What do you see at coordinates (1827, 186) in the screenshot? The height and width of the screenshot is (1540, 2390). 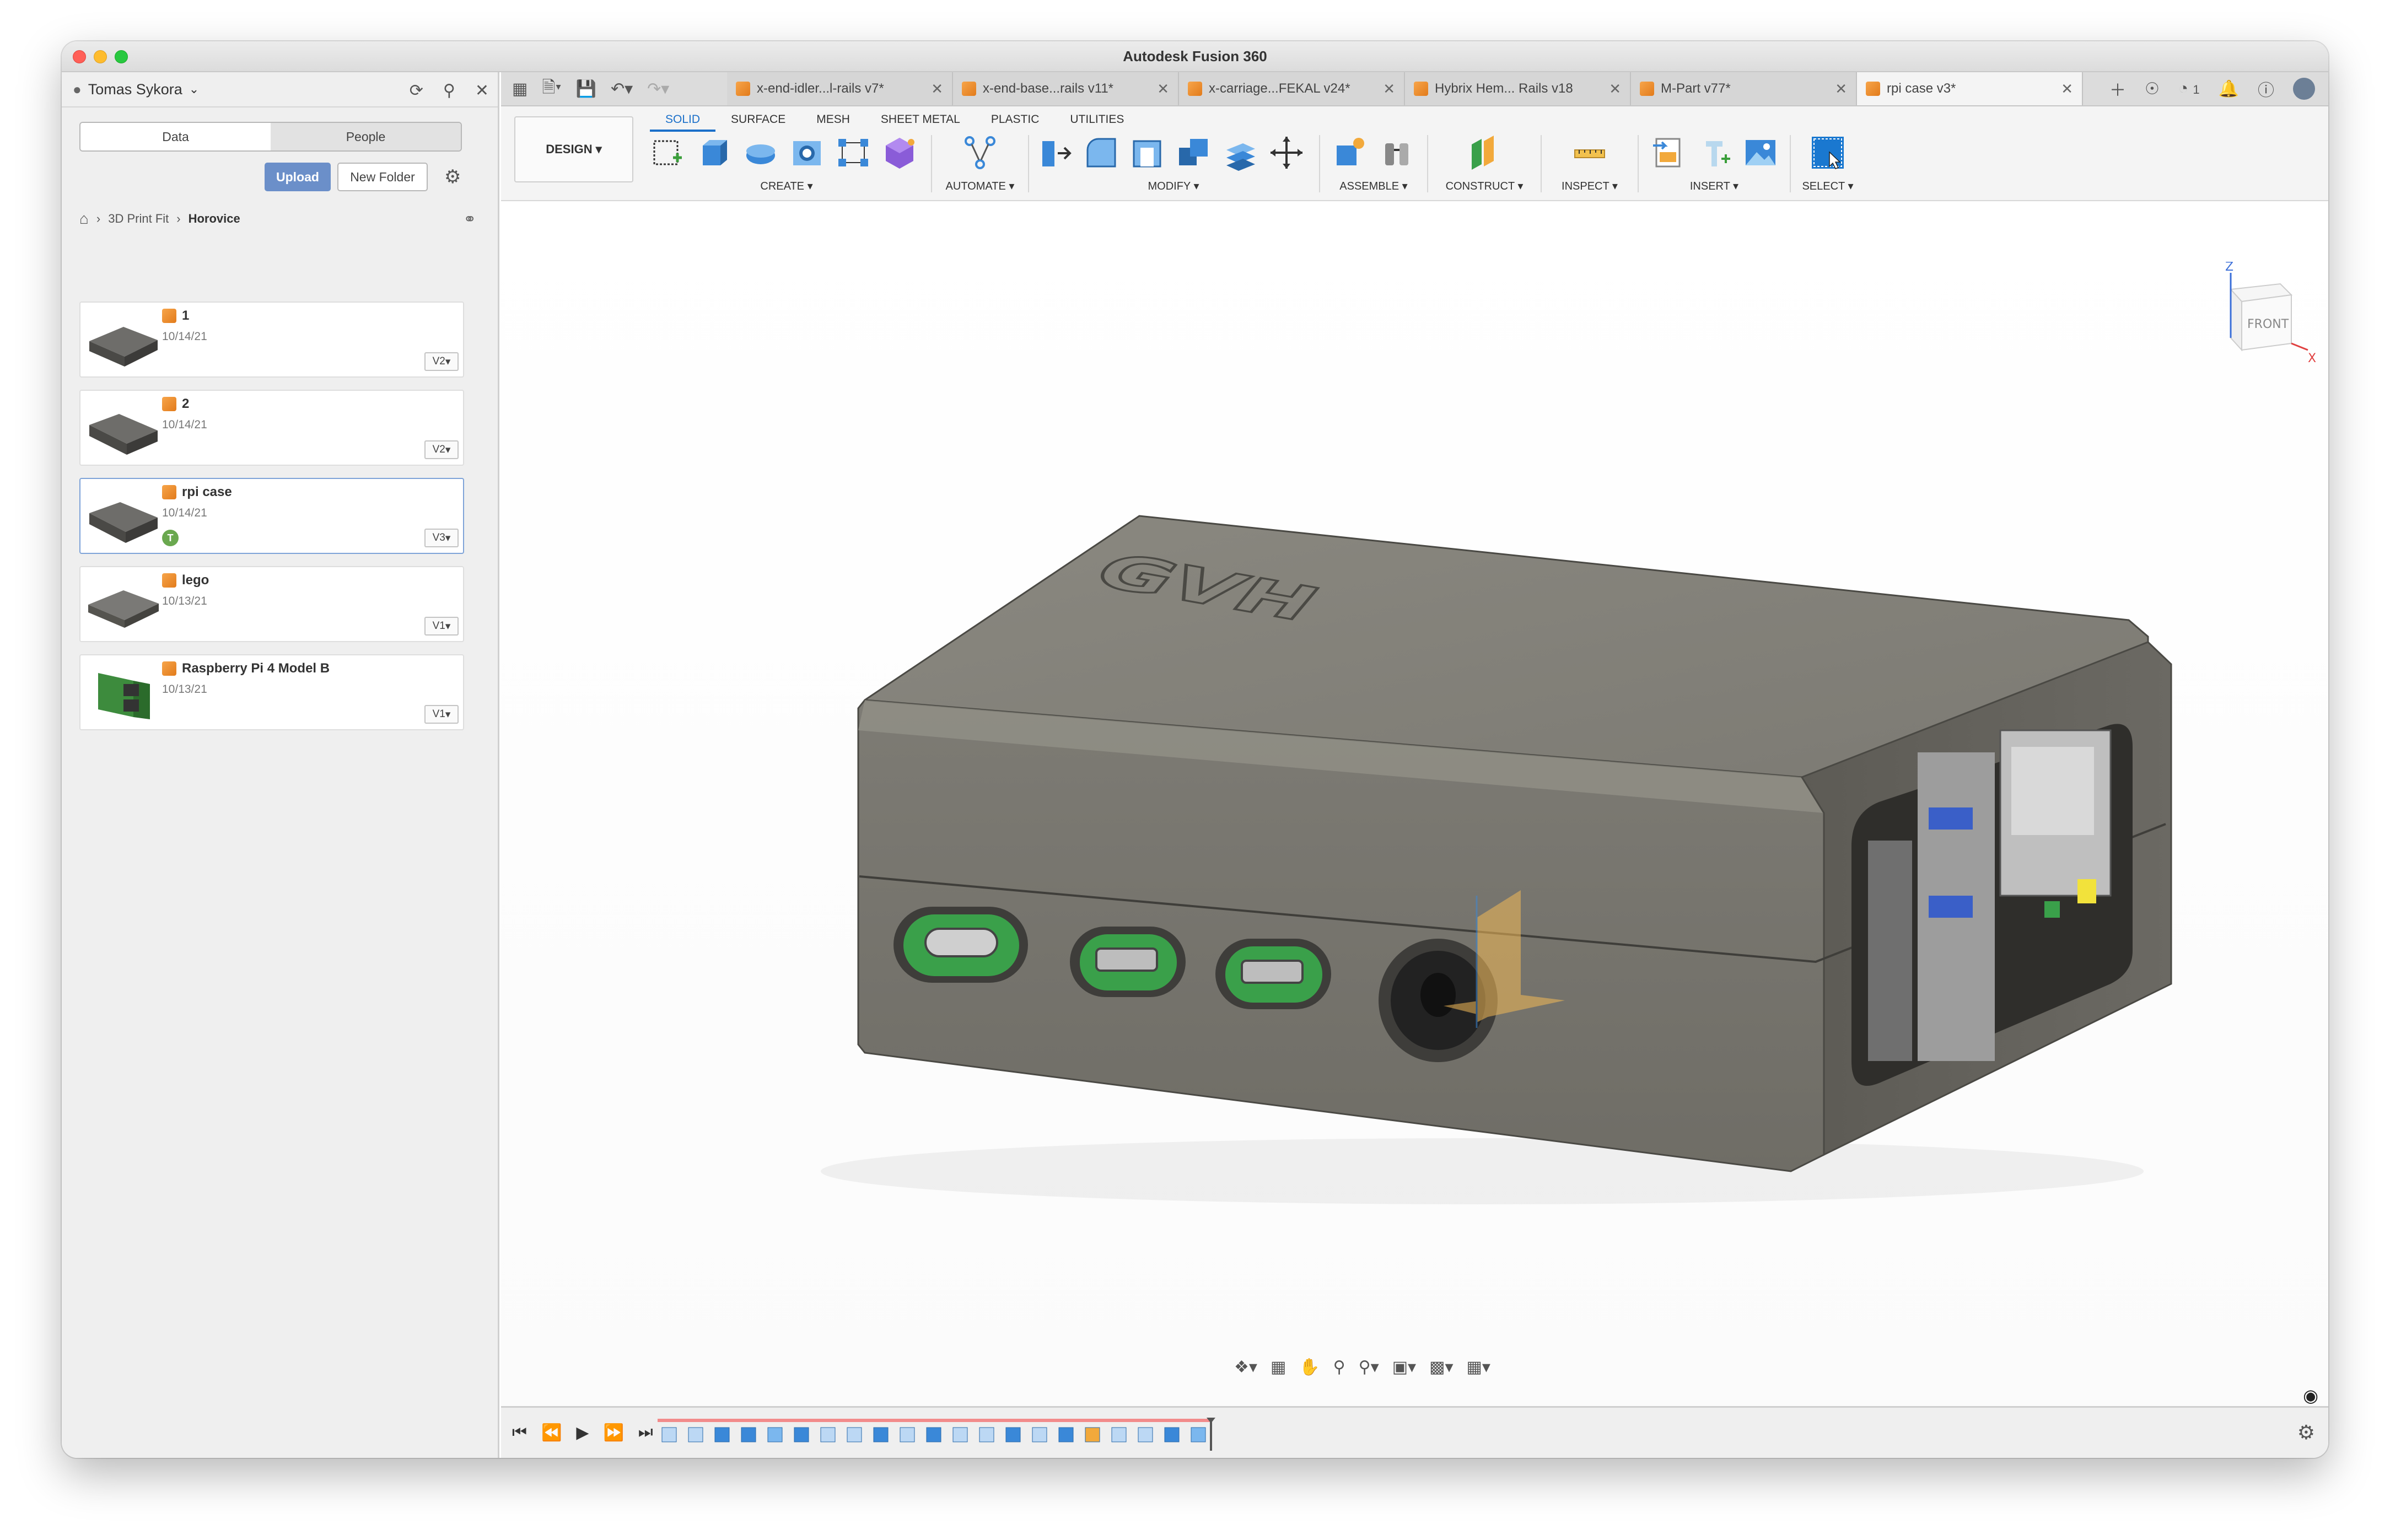 I see `select-menu: SELECT ▾` at bounding box center [1827, 186].